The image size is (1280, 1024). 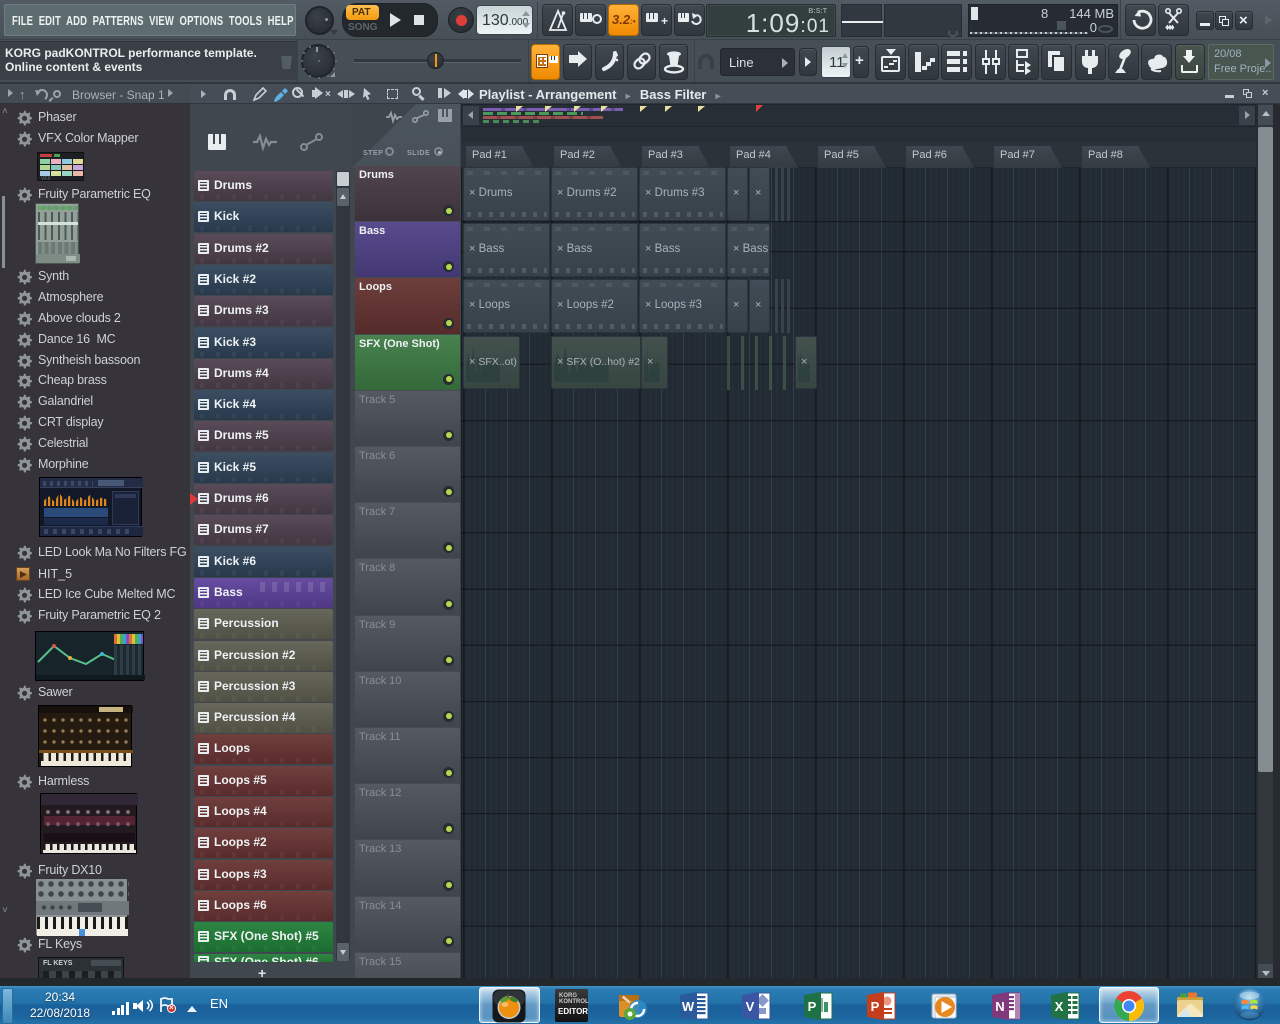 What do you see at coordinates (750, 1006) in the screenshot?
I see `svg-text: V` at bounding box center [750, 1006].